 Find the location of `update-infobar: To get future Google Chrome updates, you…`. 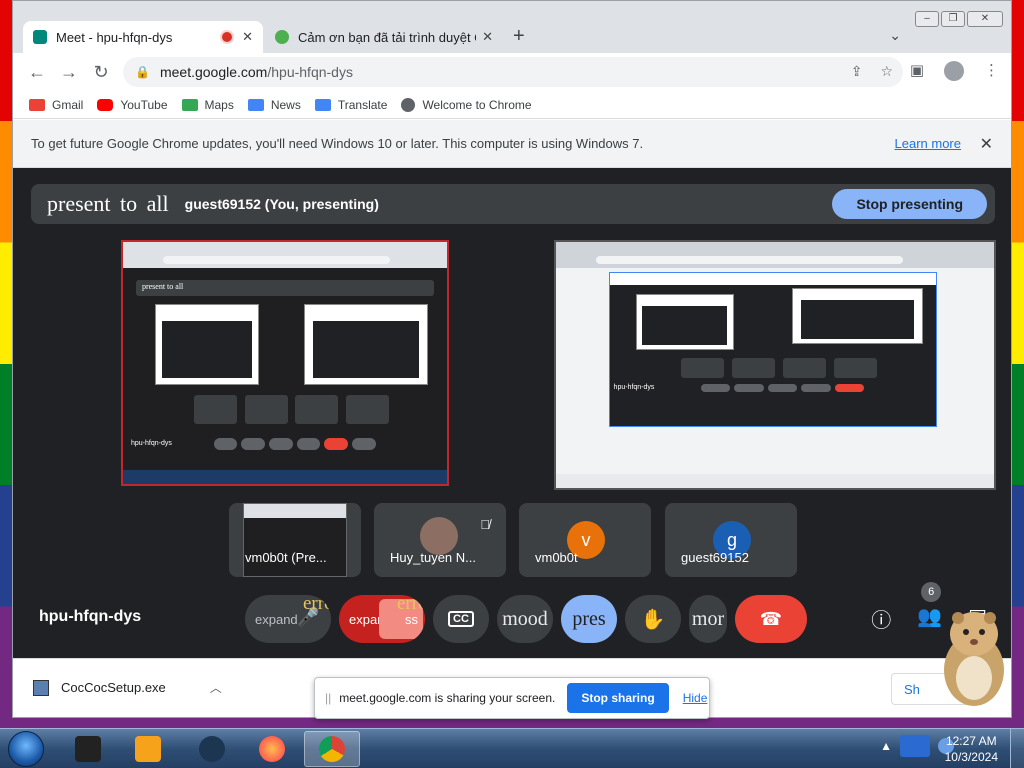

update-infobar: To get future Google Chrome updates, you… is located at coordinates (512, 144).